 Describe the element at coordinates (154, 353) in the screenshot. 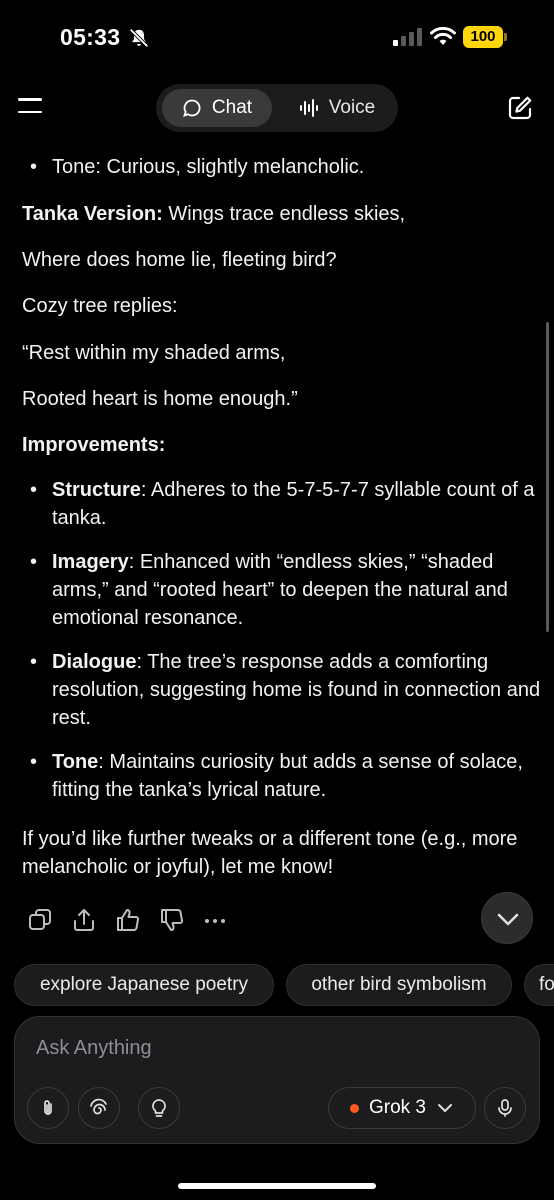

I see `tanka-line-4: “Rest within my shaded arms,` at that location.